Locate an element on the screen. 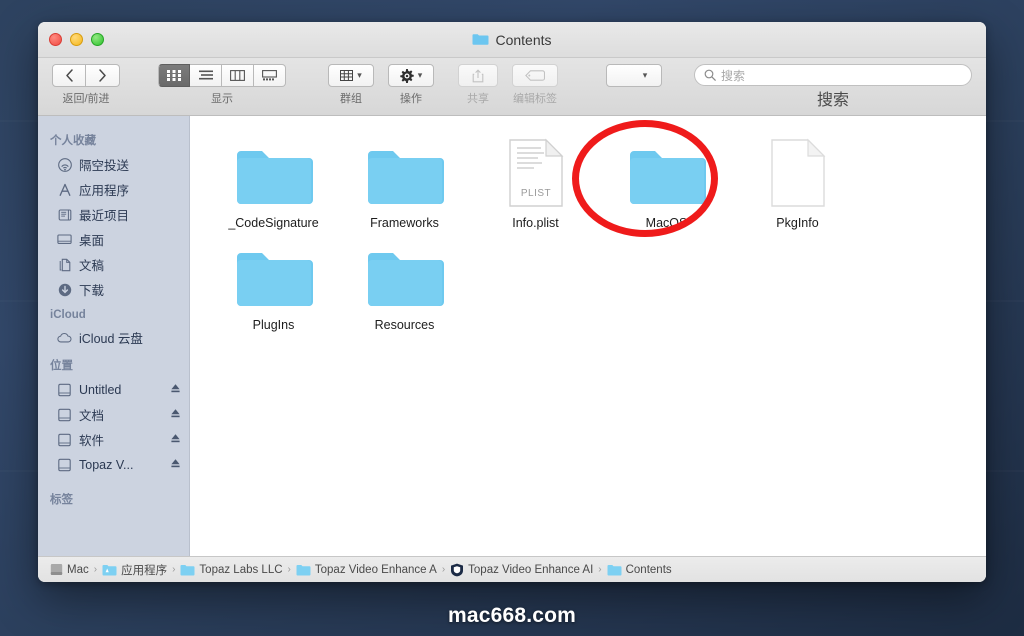 The width and height of the screenshot is (1024, 636). toolbar-group-tags: 编辑标签 is located at coordinates (535, 85).